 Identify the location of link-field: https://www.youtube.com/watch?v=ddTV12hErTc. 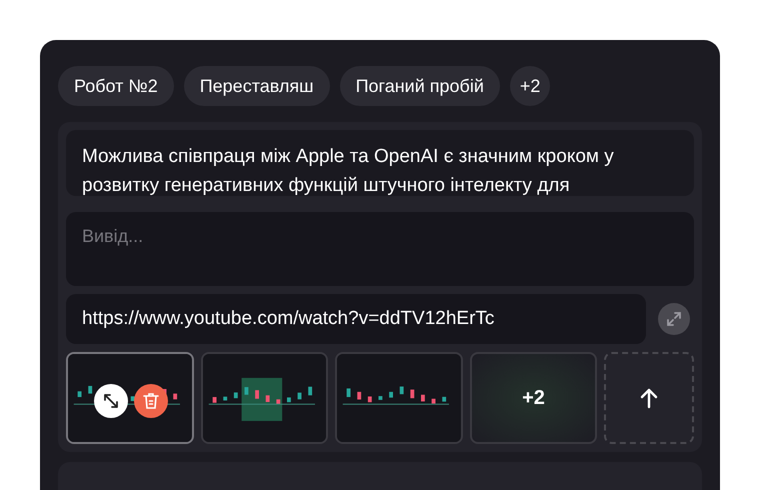
(356, 319).